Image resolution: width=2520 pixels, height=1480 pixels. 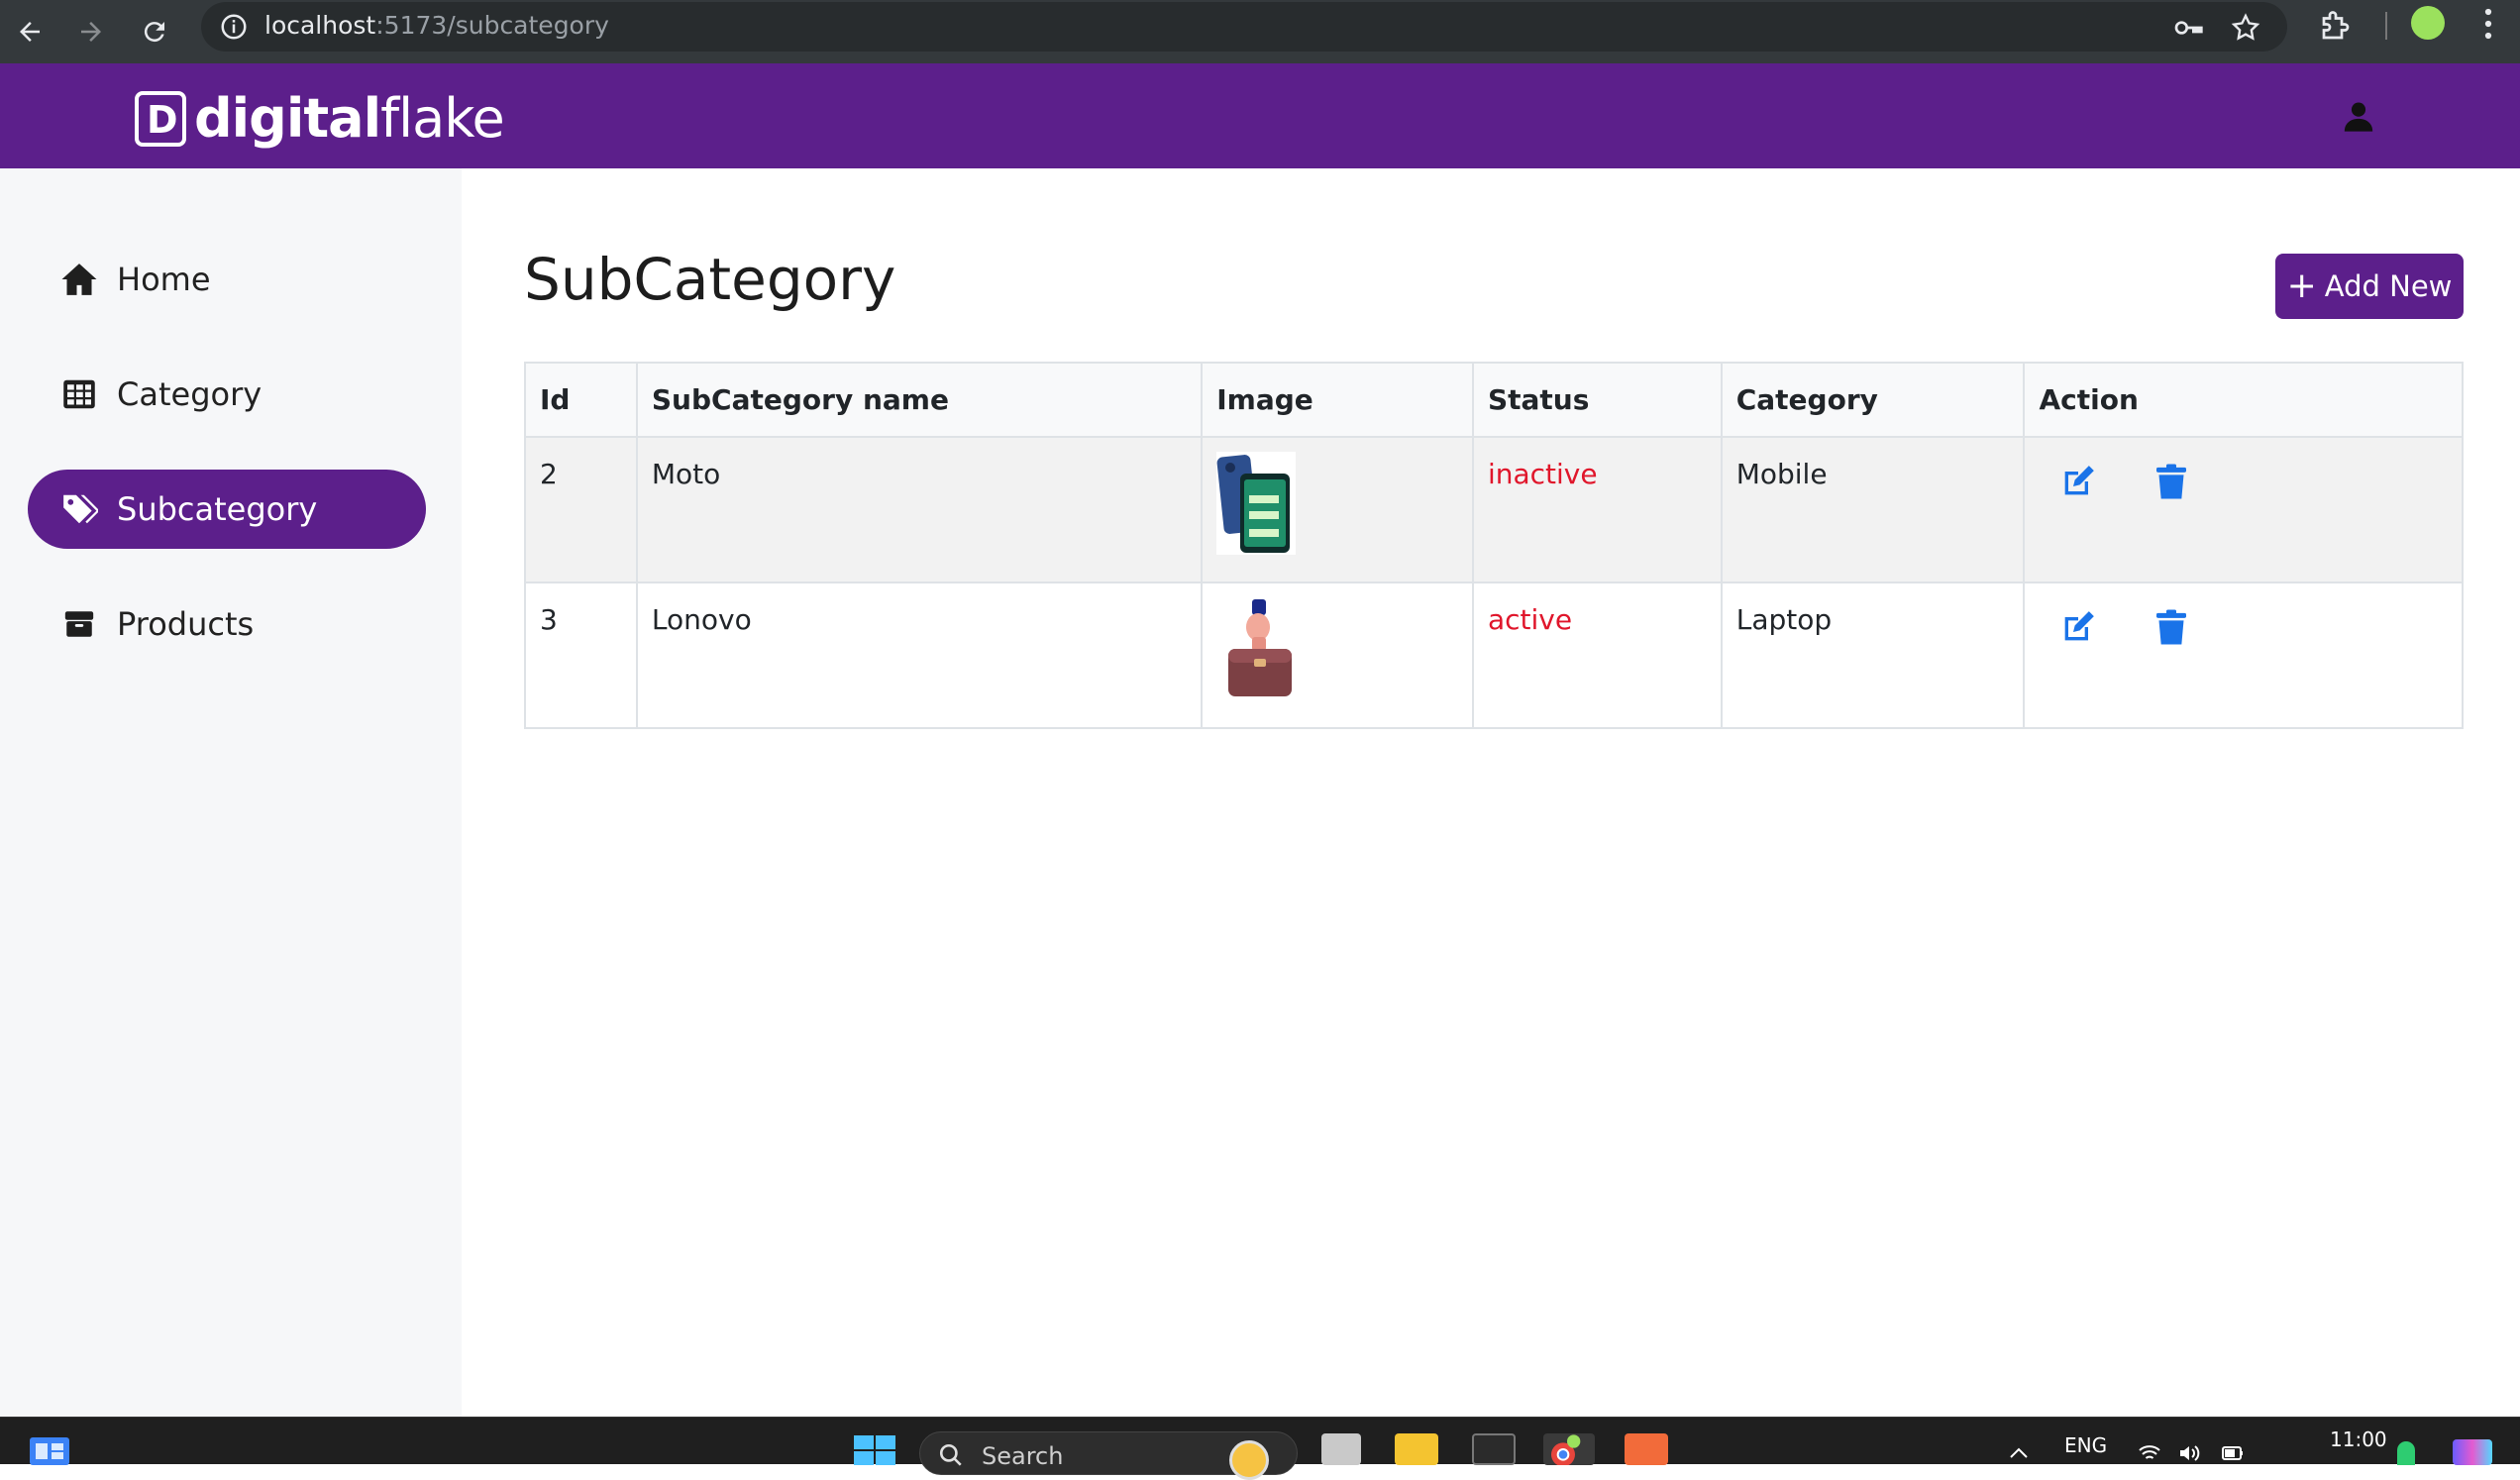 What do you see at coordinates (919, 400) in the screenshot?
I see `column-header-name: SubCategory name` at bounding box center [919, 400].